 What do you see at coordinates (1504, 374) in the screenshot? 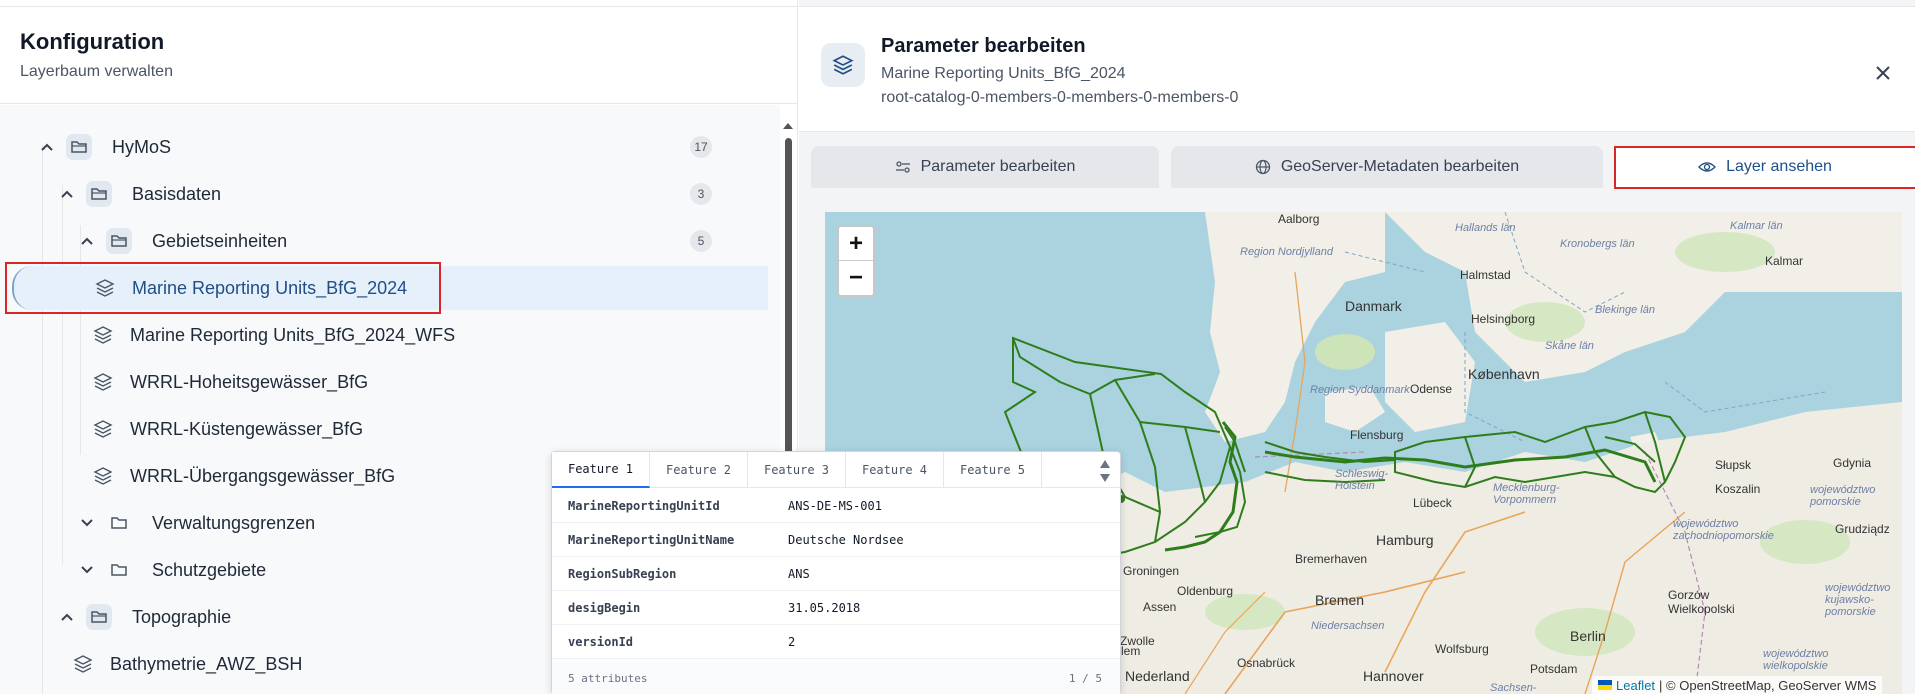
I see `map-label: København` at bounding box center [1504, 374].